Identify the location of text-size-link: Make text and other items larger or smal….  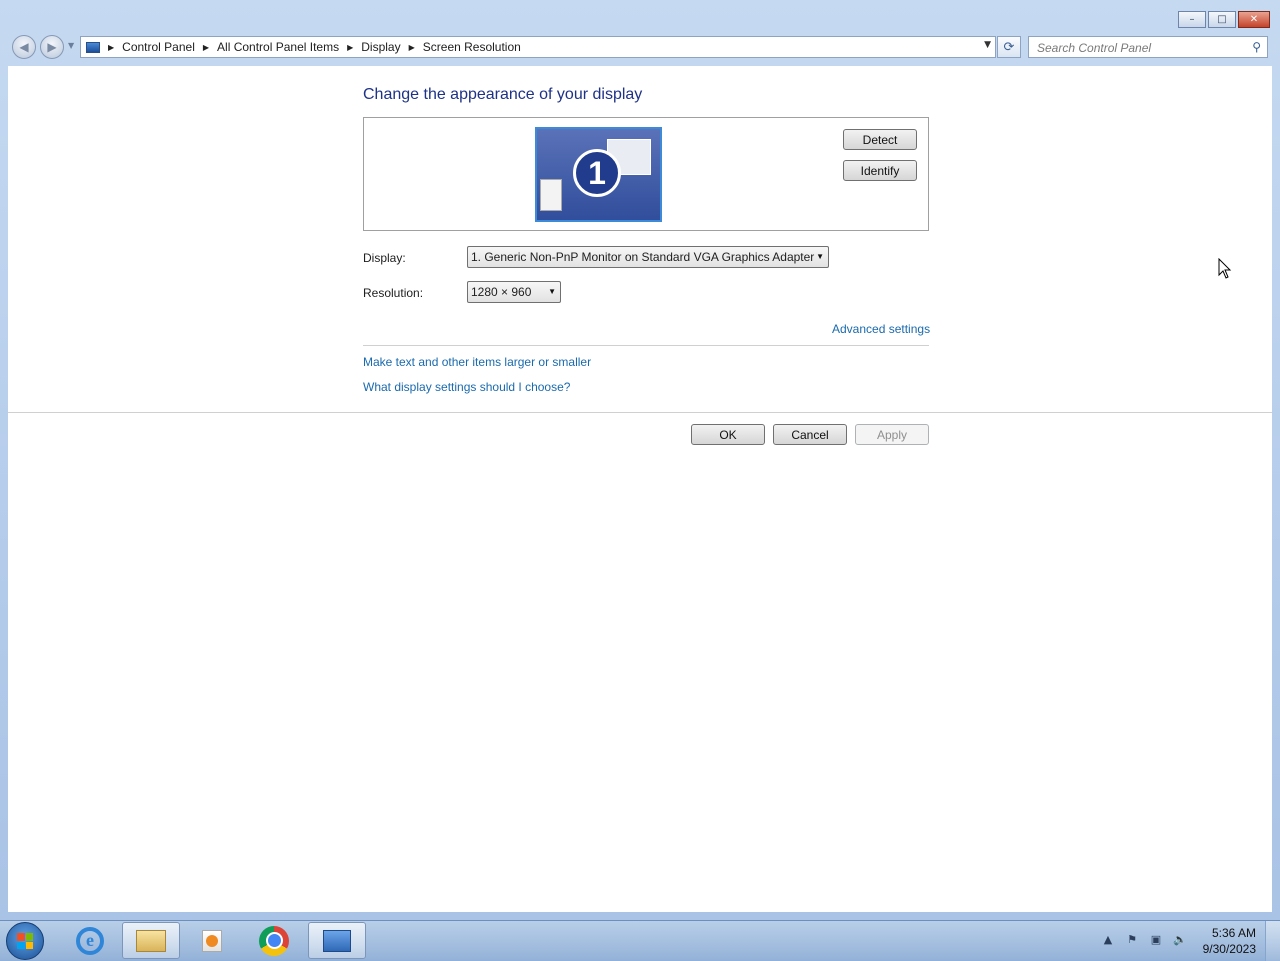
(477, 362).